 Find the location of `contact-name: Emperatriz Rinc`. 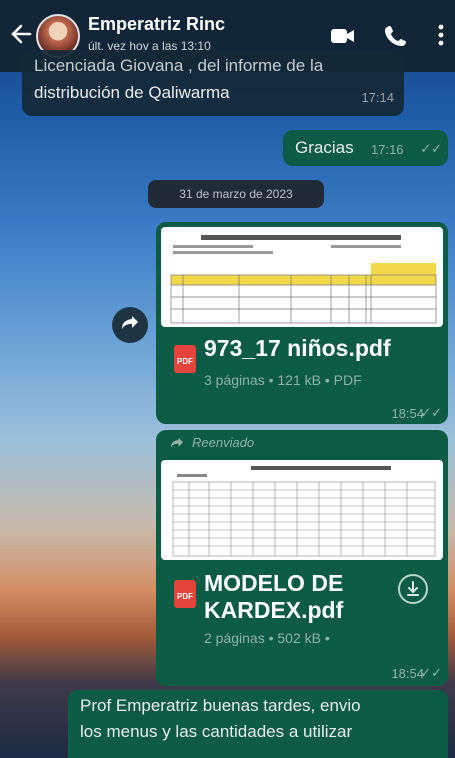

contact-name: Emperatriz Rinc is located at coordinates (157, 24).